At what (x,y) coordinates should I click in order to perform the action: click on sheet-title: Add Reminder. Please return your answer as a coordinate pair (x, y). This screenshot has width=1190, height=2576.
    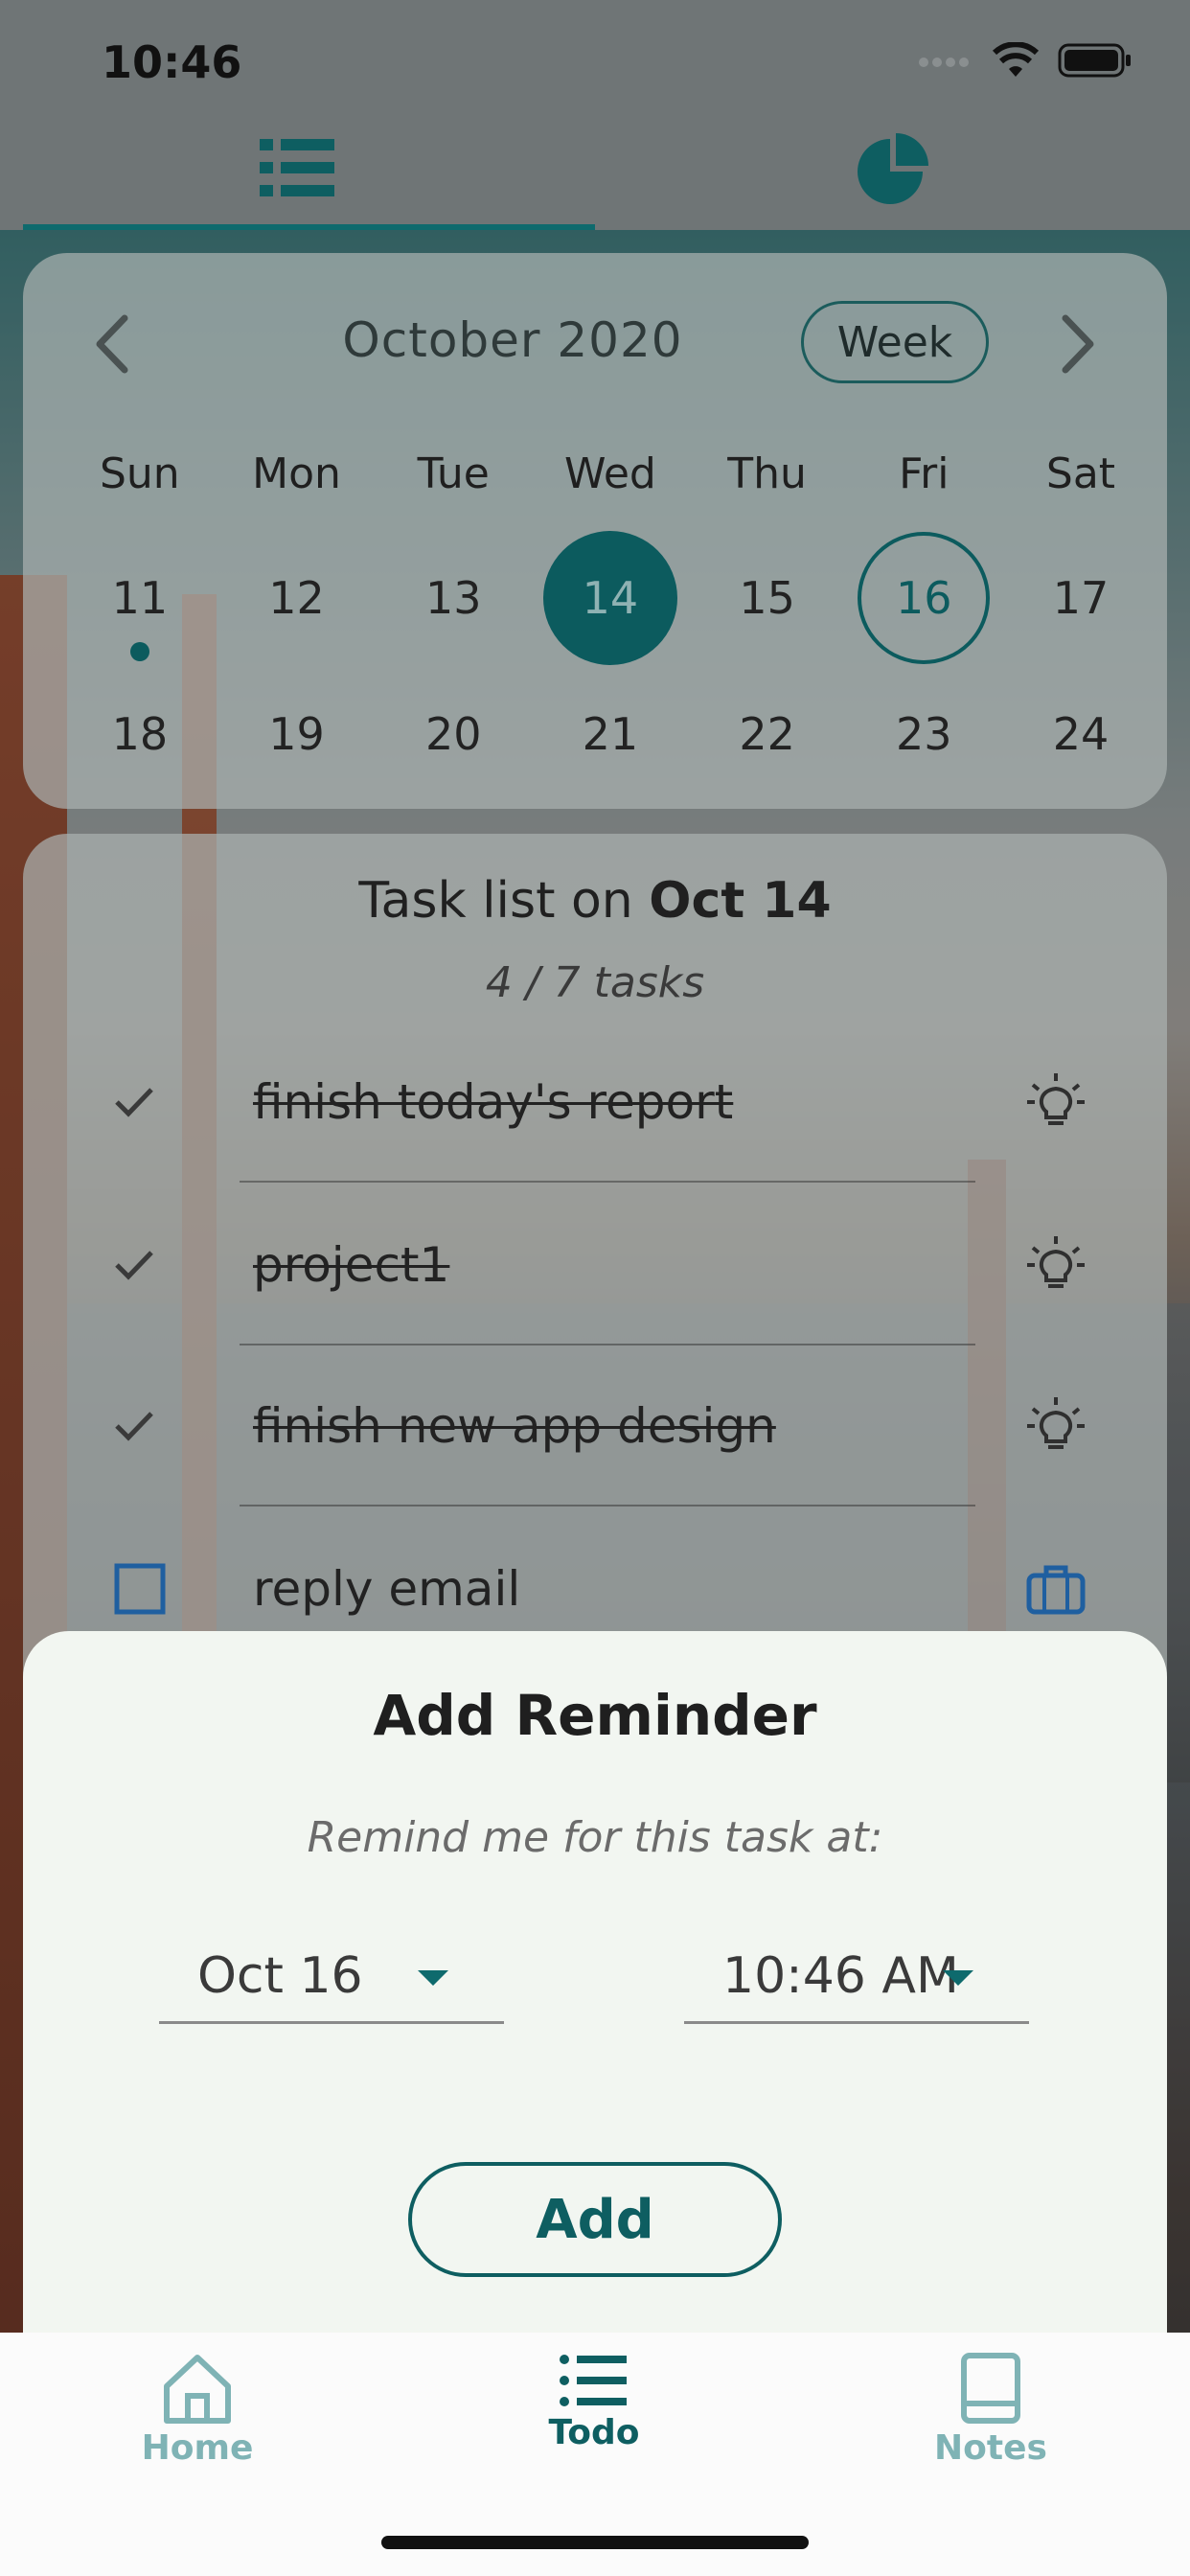
    Looking at the image, I should click on (595, 1715).